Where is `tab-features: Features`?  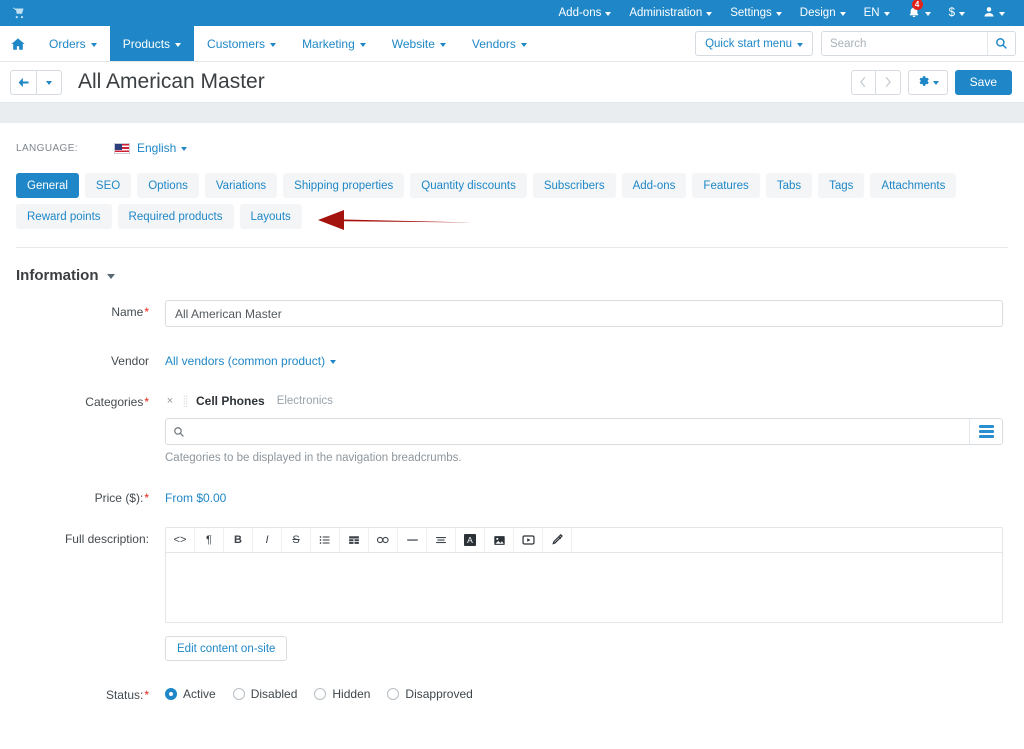
tab-features: Features is located at coordinates (726, 185).